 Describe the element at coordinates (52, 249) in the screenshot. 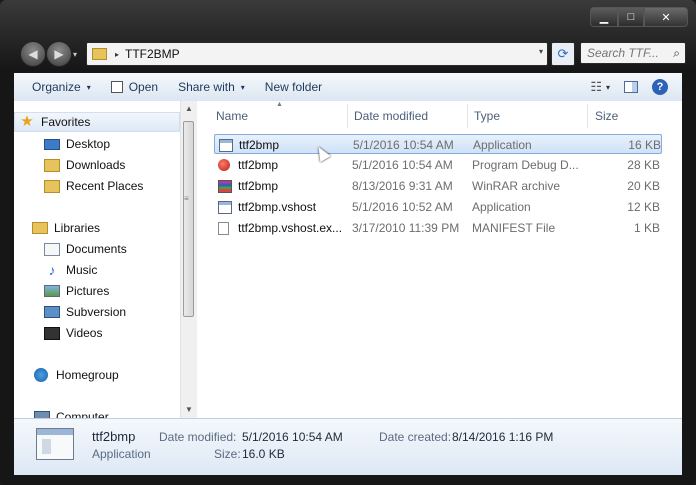

I see `documents-icon` at that location.